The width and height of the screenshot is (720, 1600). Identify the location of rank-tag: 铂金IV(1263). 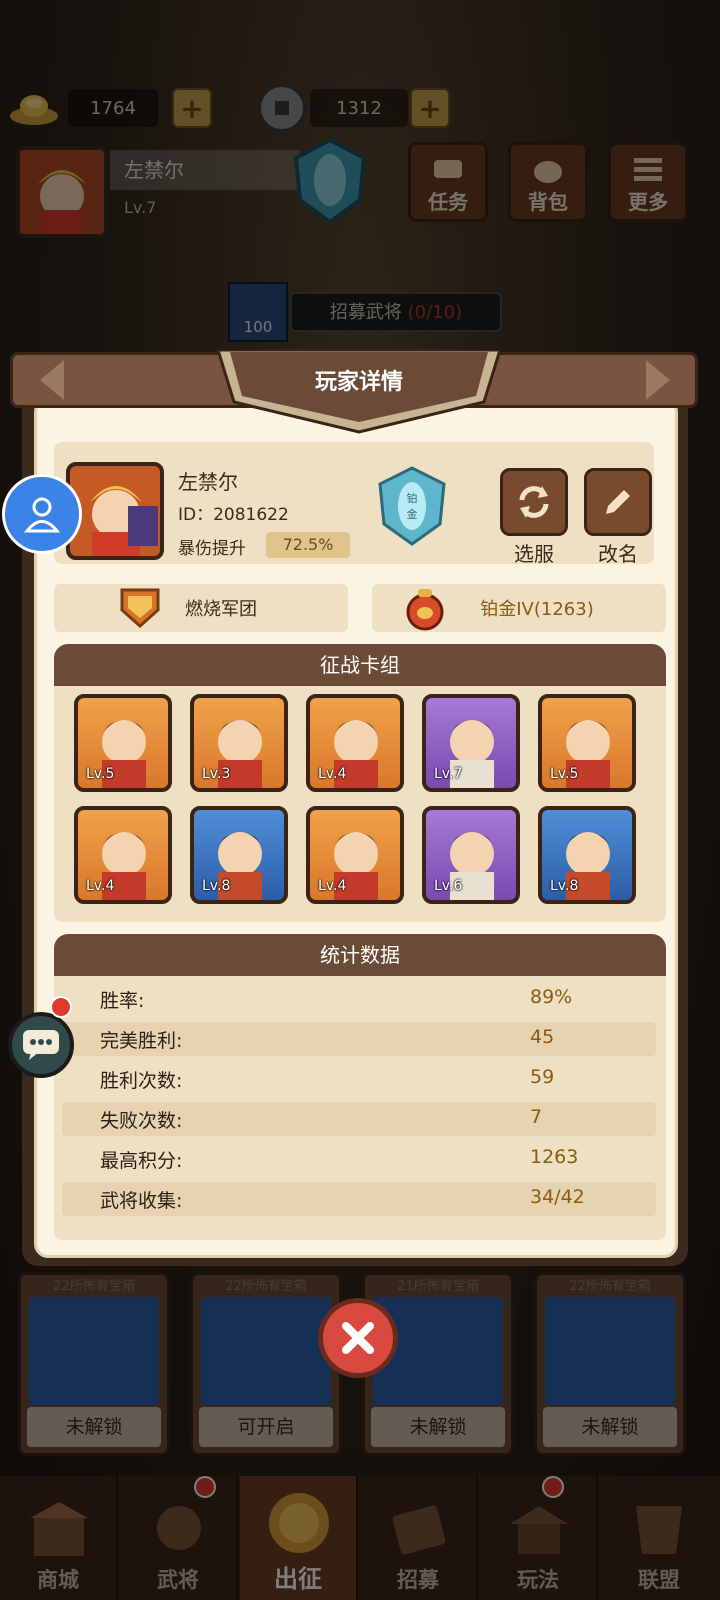
(519, 608).